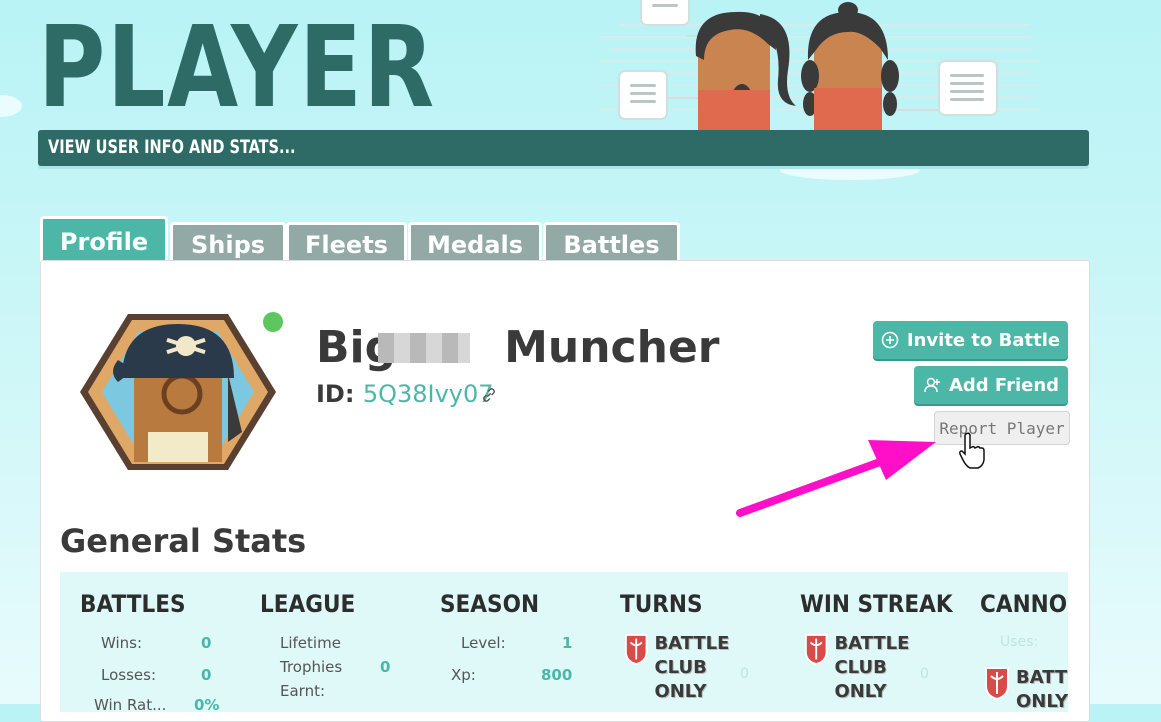 The image size is (1161, 722). Describe the element at coordinates (228, 245) in the screenshot. I see `tab-label: Ships` at that location.